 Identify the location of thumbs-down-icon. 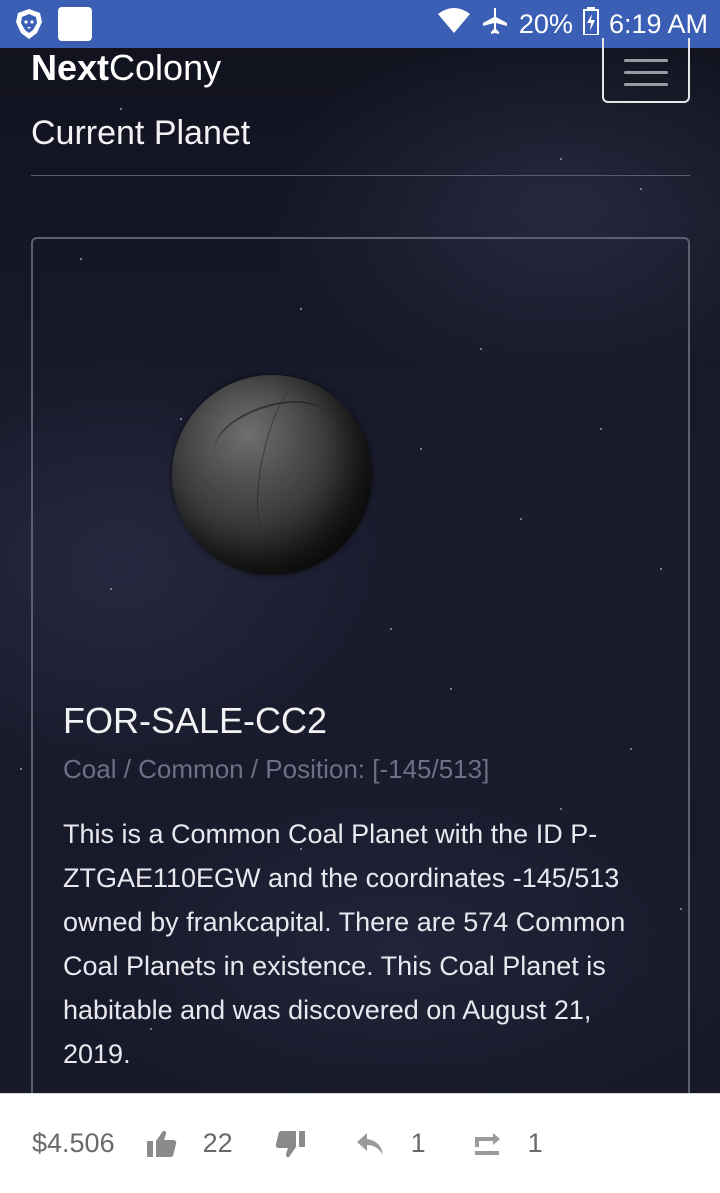
(290, 1144).